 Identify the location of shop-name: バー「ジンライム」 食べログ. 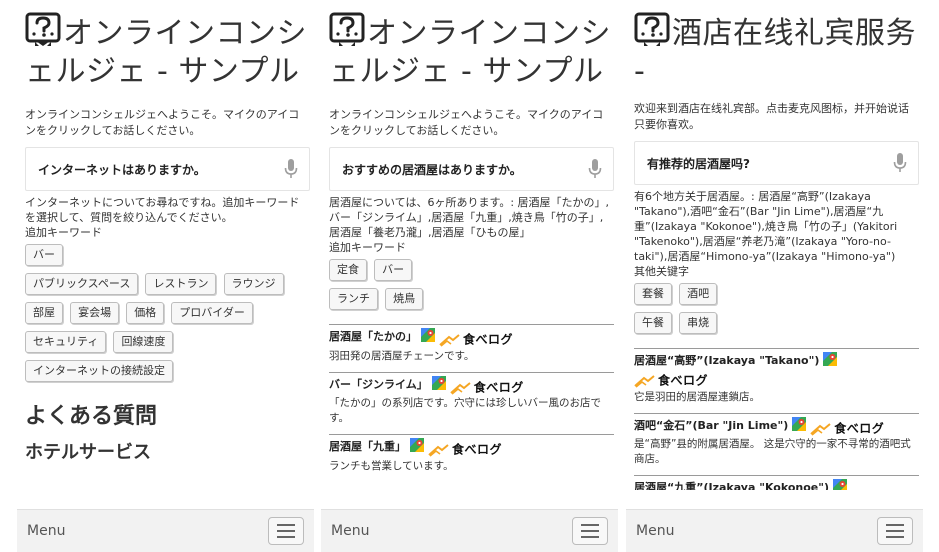
(471, 386).